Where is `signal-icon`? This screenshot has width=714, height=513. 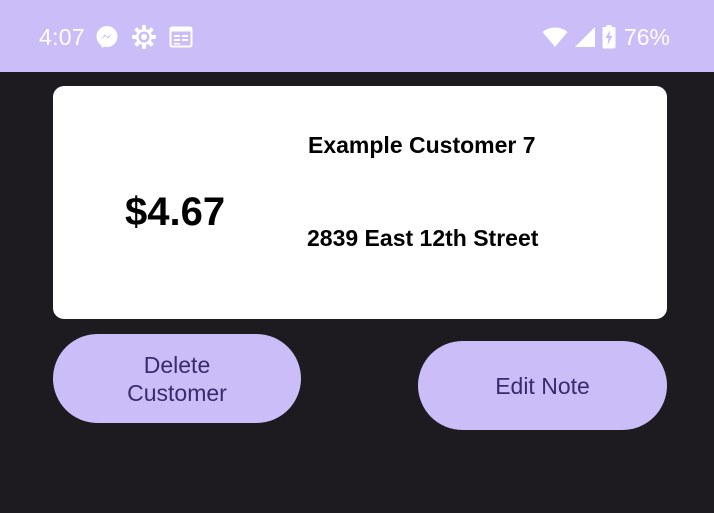
signal-icon is located at coordinates (585, 37).